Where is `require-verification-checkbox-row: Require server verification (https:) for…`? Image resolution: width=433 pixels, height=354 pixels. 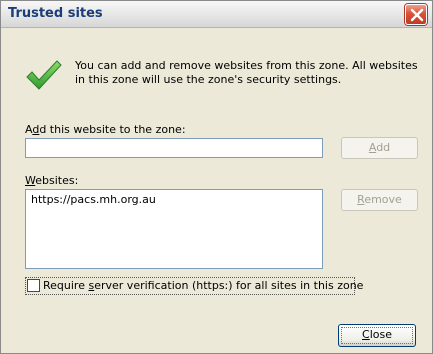
require-verification-checkbox-row: Require server verification (https:) for… is located at coordinates (194, 286).